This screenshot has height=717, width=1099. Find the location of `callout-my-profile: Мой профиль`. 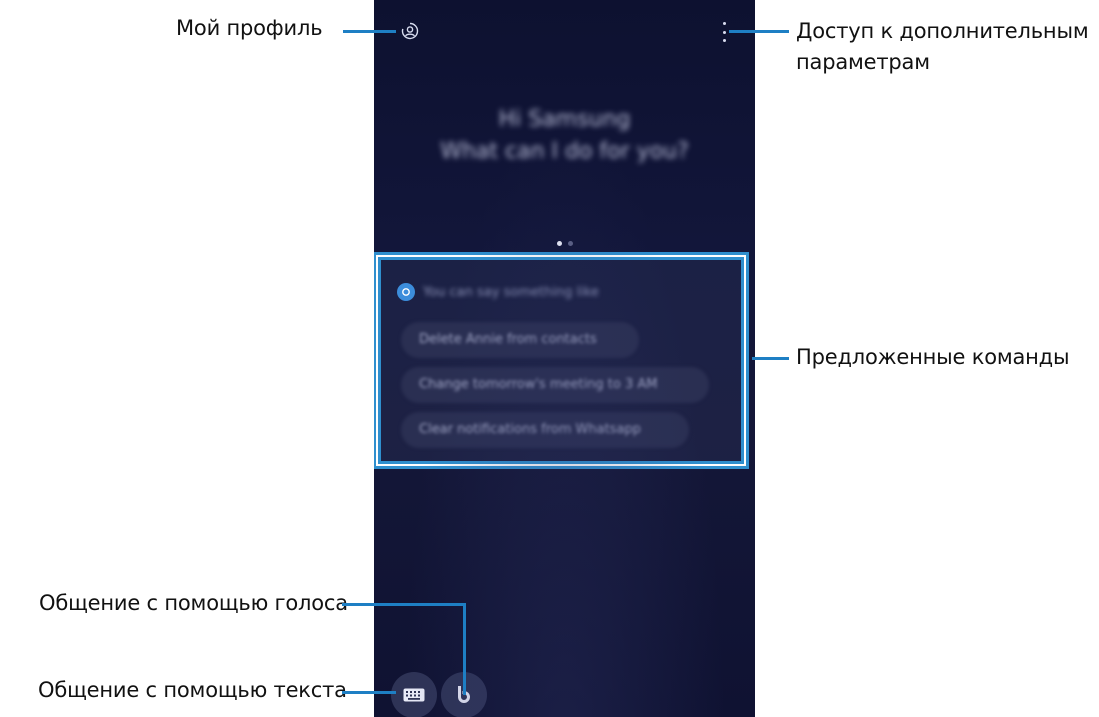

callout-my-profile: Мой профиль is located at coordinates (249, 28).